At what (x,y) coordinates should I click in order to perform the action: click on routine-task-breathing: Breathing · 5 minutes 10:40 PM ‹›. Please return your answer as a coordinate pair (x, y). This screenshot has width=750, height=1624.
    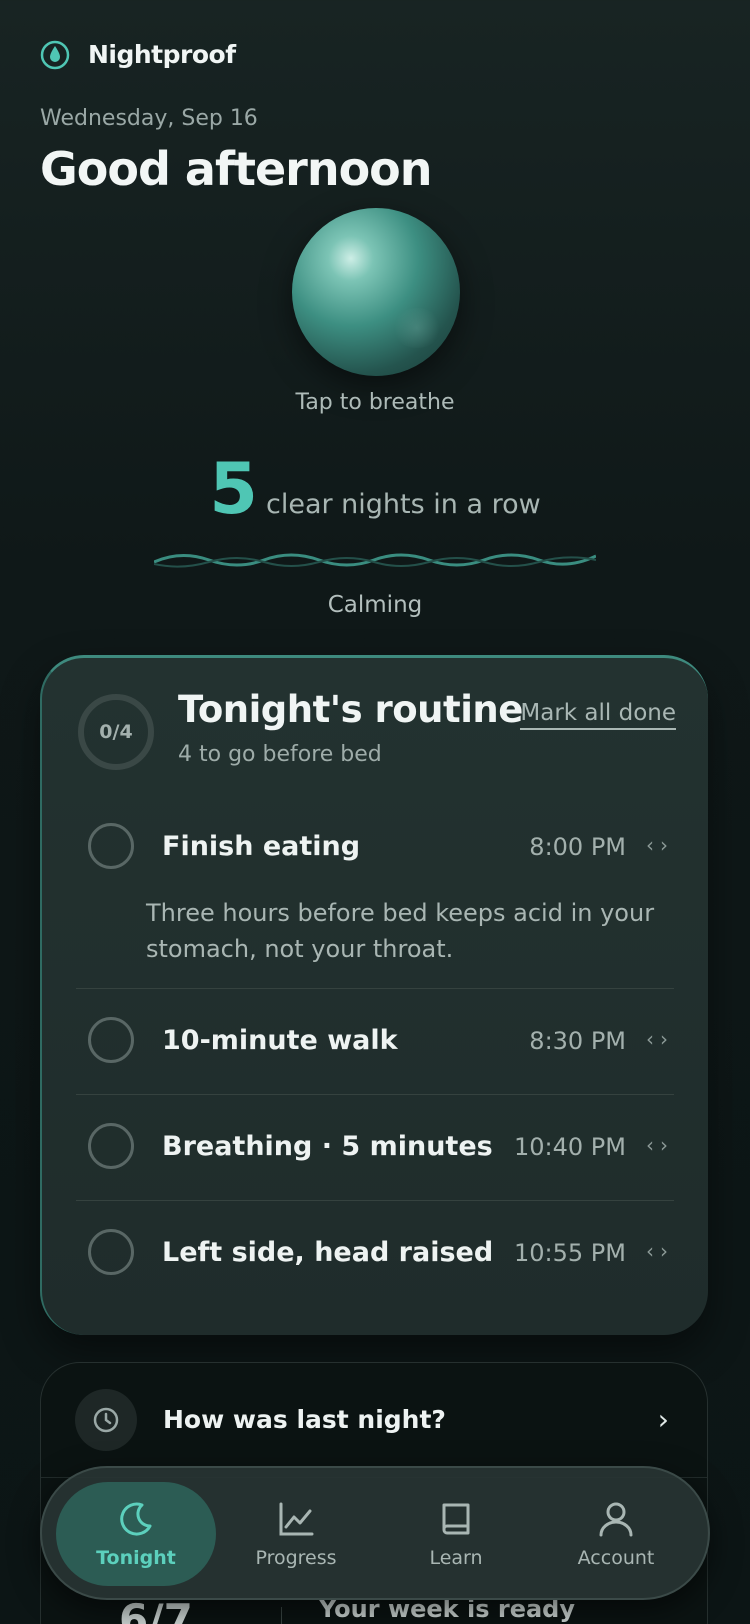
    Looking at the image, I should click on (375, 1148).